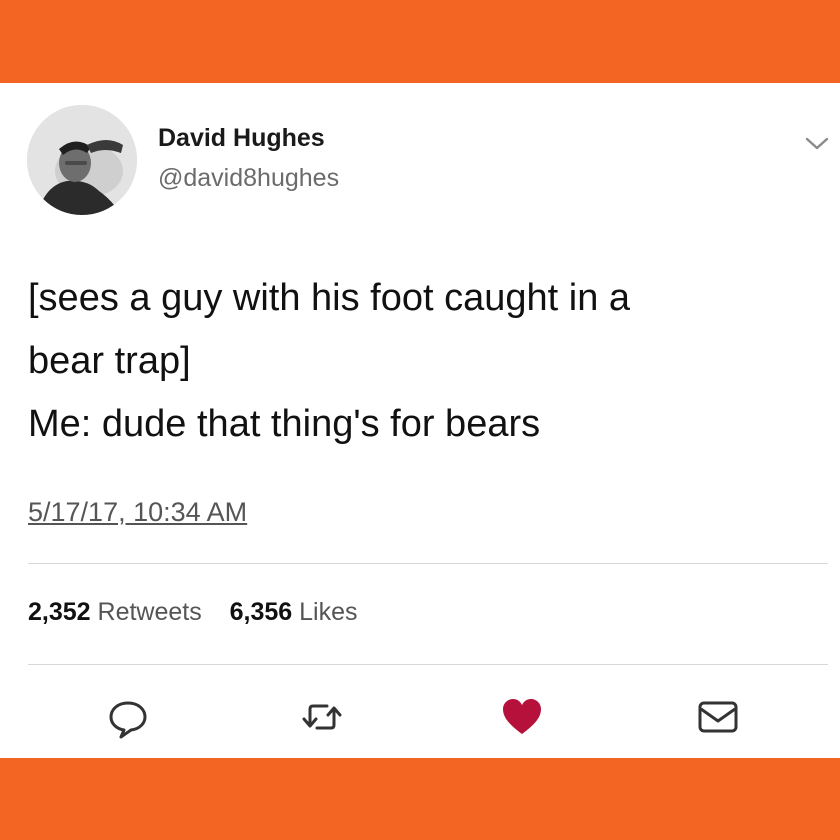 The height and width of the screenshot is (840, 840). What do you see at coordinates (241, 138) in the screenshot?
I see `author-name: David Hughes` at bounding box center [241, 138].